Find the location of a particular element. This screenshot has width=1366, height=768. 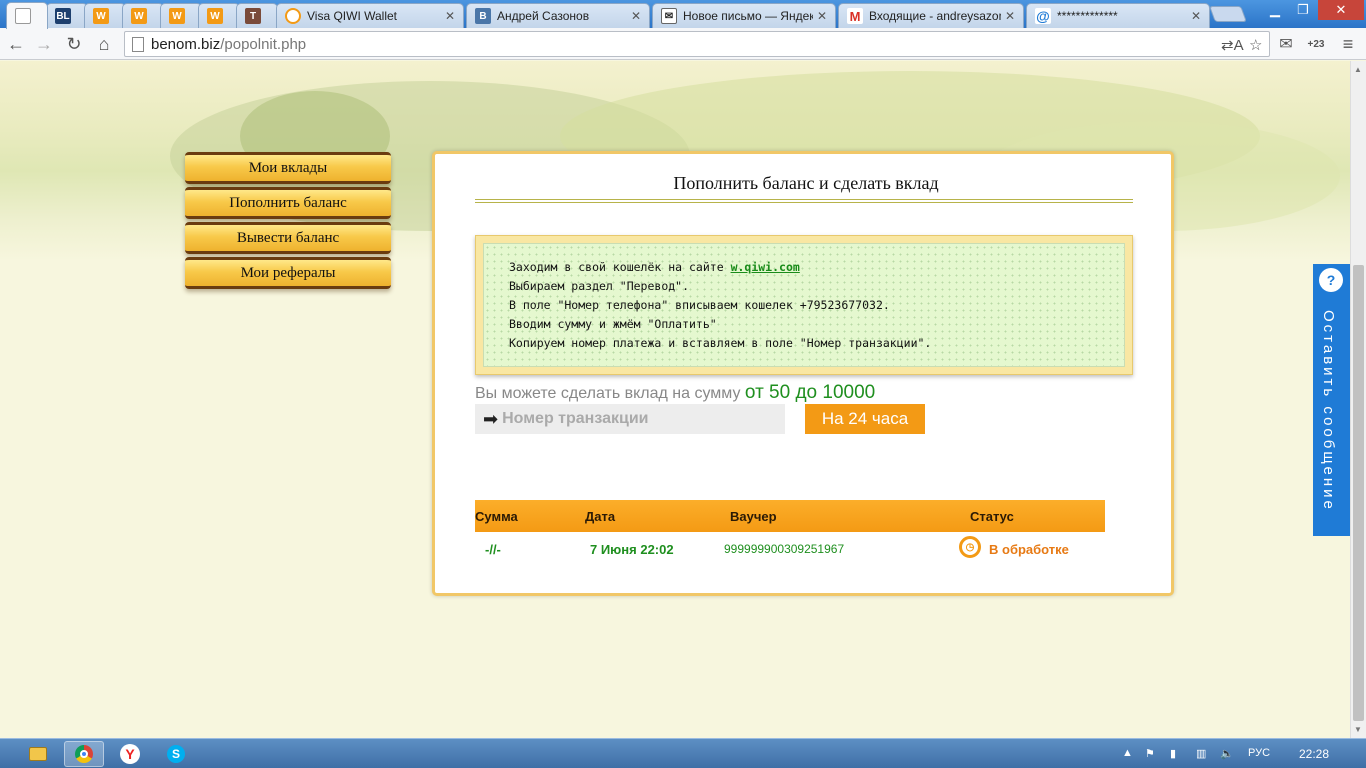

reload-icon: ↻ is located at coordinates (74, 44).